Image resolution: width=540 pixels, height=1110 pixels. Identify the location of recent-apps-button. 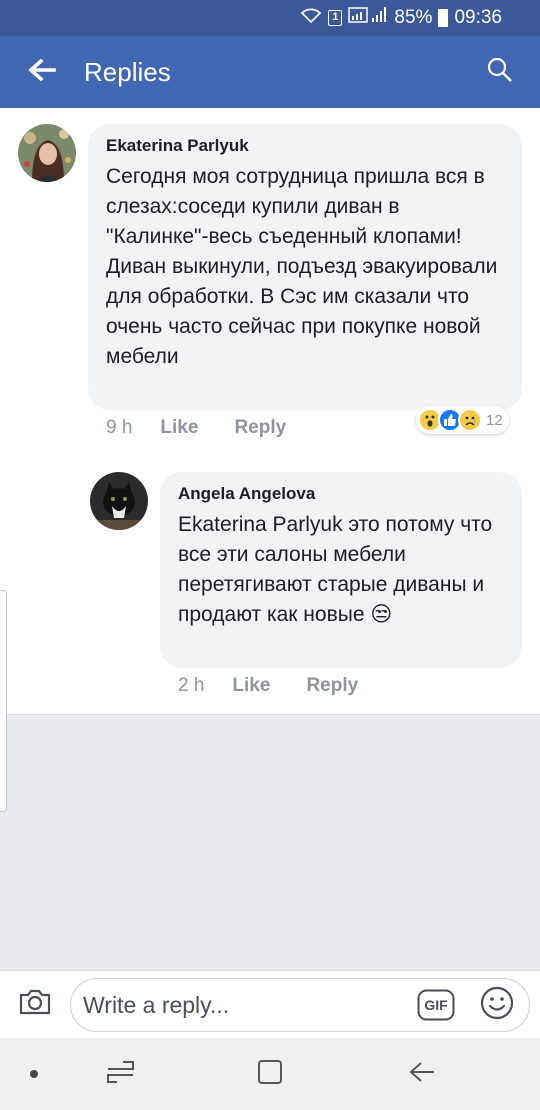
(120, 1074).